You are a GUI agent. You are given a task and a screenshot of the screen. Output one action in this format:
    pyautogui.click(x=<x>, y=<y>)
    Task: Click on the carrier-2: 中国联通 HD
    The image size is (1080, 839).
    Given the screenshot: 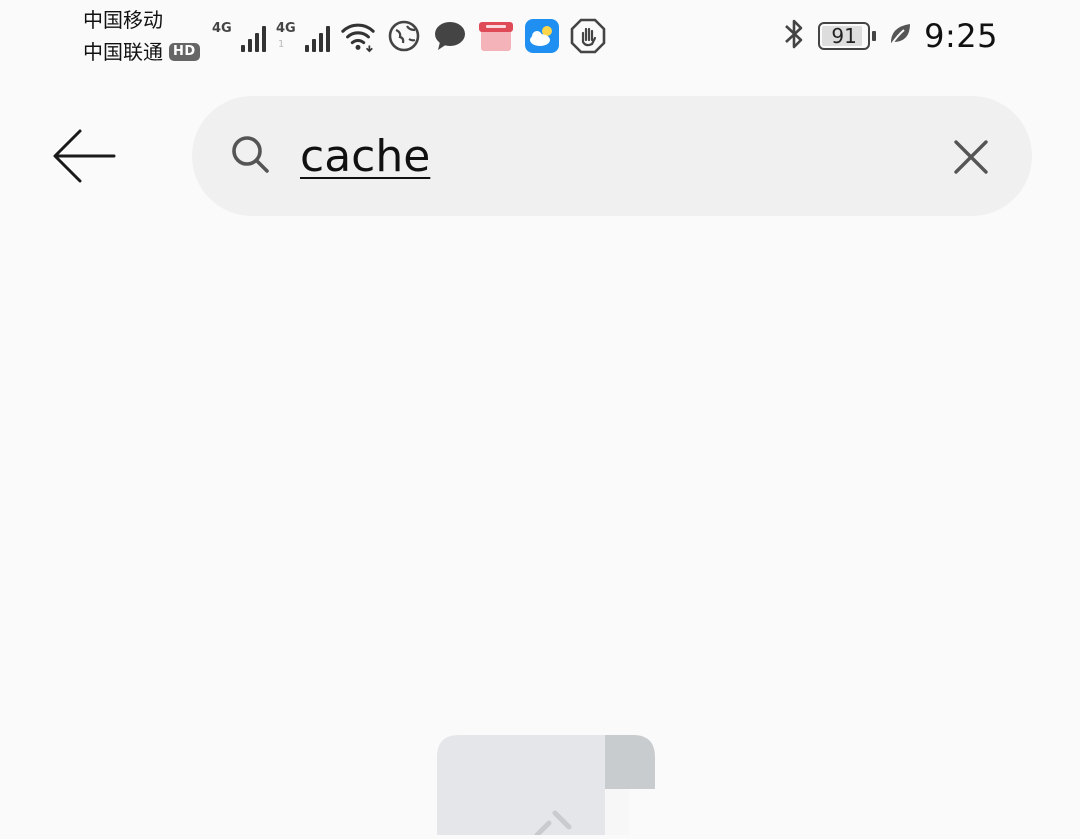 What is the action you would take?
    pyautogui.click(x=141, y=52)
    